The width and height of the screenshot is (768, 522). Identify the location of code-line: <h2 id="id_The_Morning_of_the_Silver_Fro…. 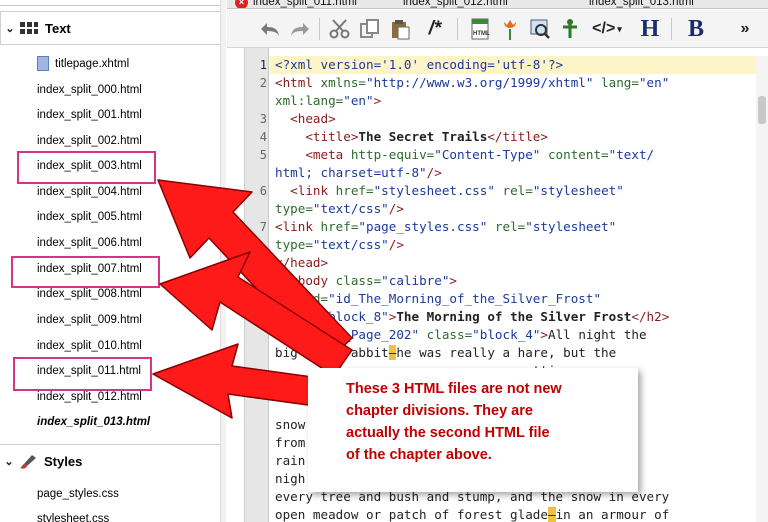
(438, 299).